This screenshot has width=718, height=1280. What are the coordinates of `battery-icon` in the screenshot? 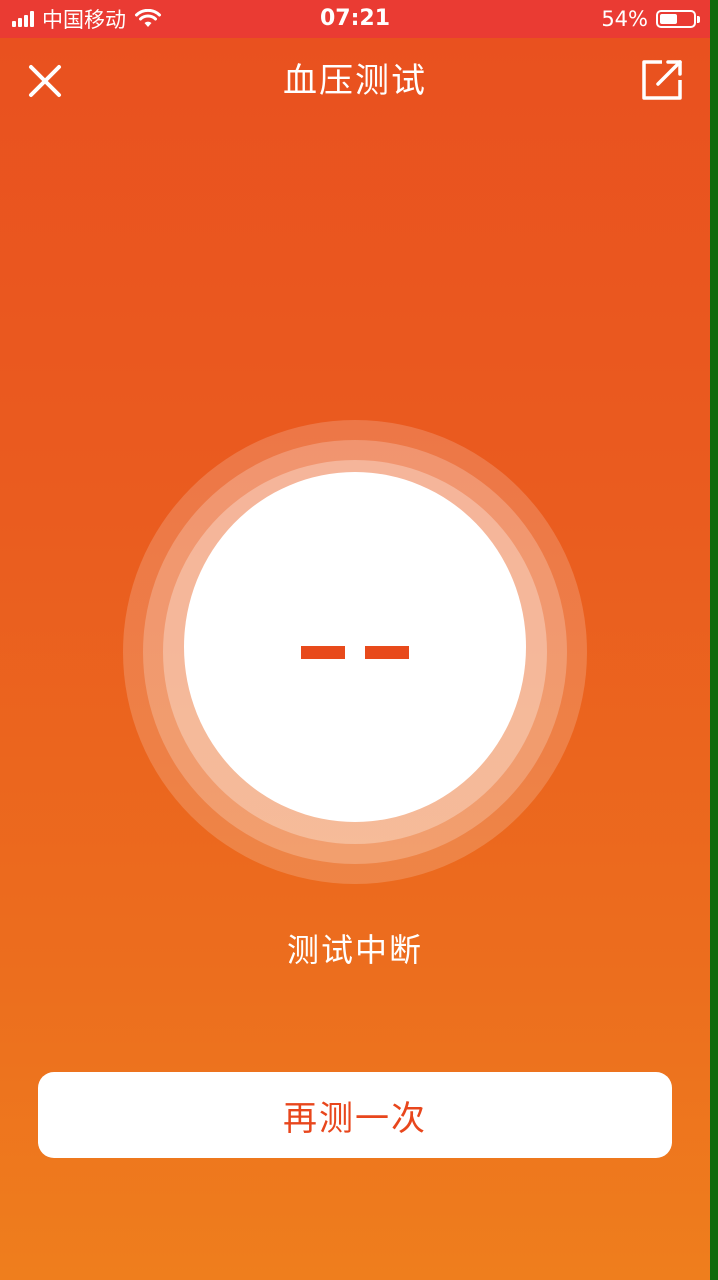 It's located at (678, 19).